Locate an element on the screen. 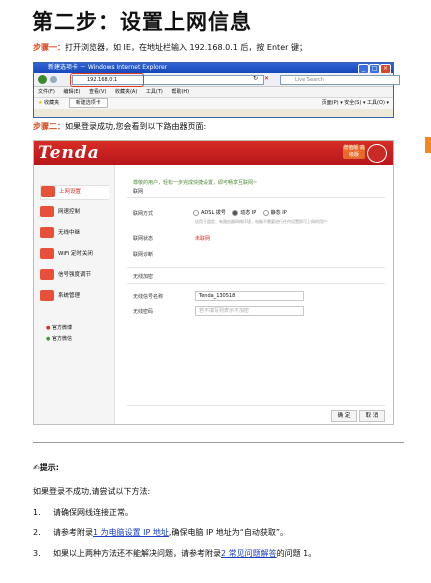  radio-selected-icon is located at coordinates (235, 212).